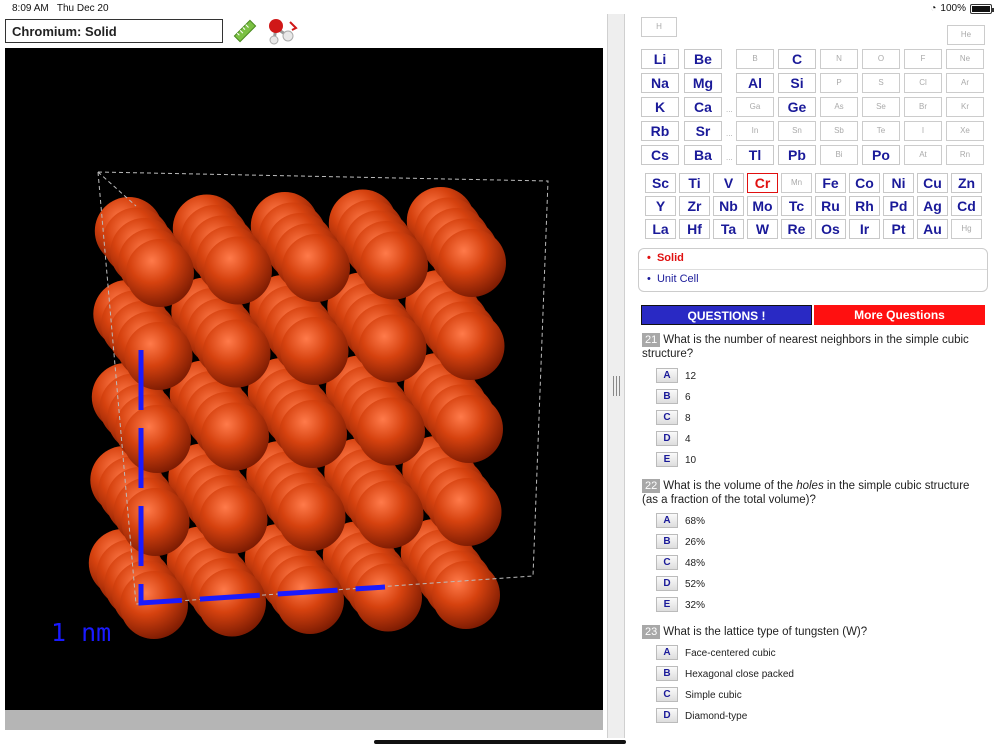 Image resolution: width=1000 pixels, height=750 pixels. I want to click on element-o: O, so click(881, 59).